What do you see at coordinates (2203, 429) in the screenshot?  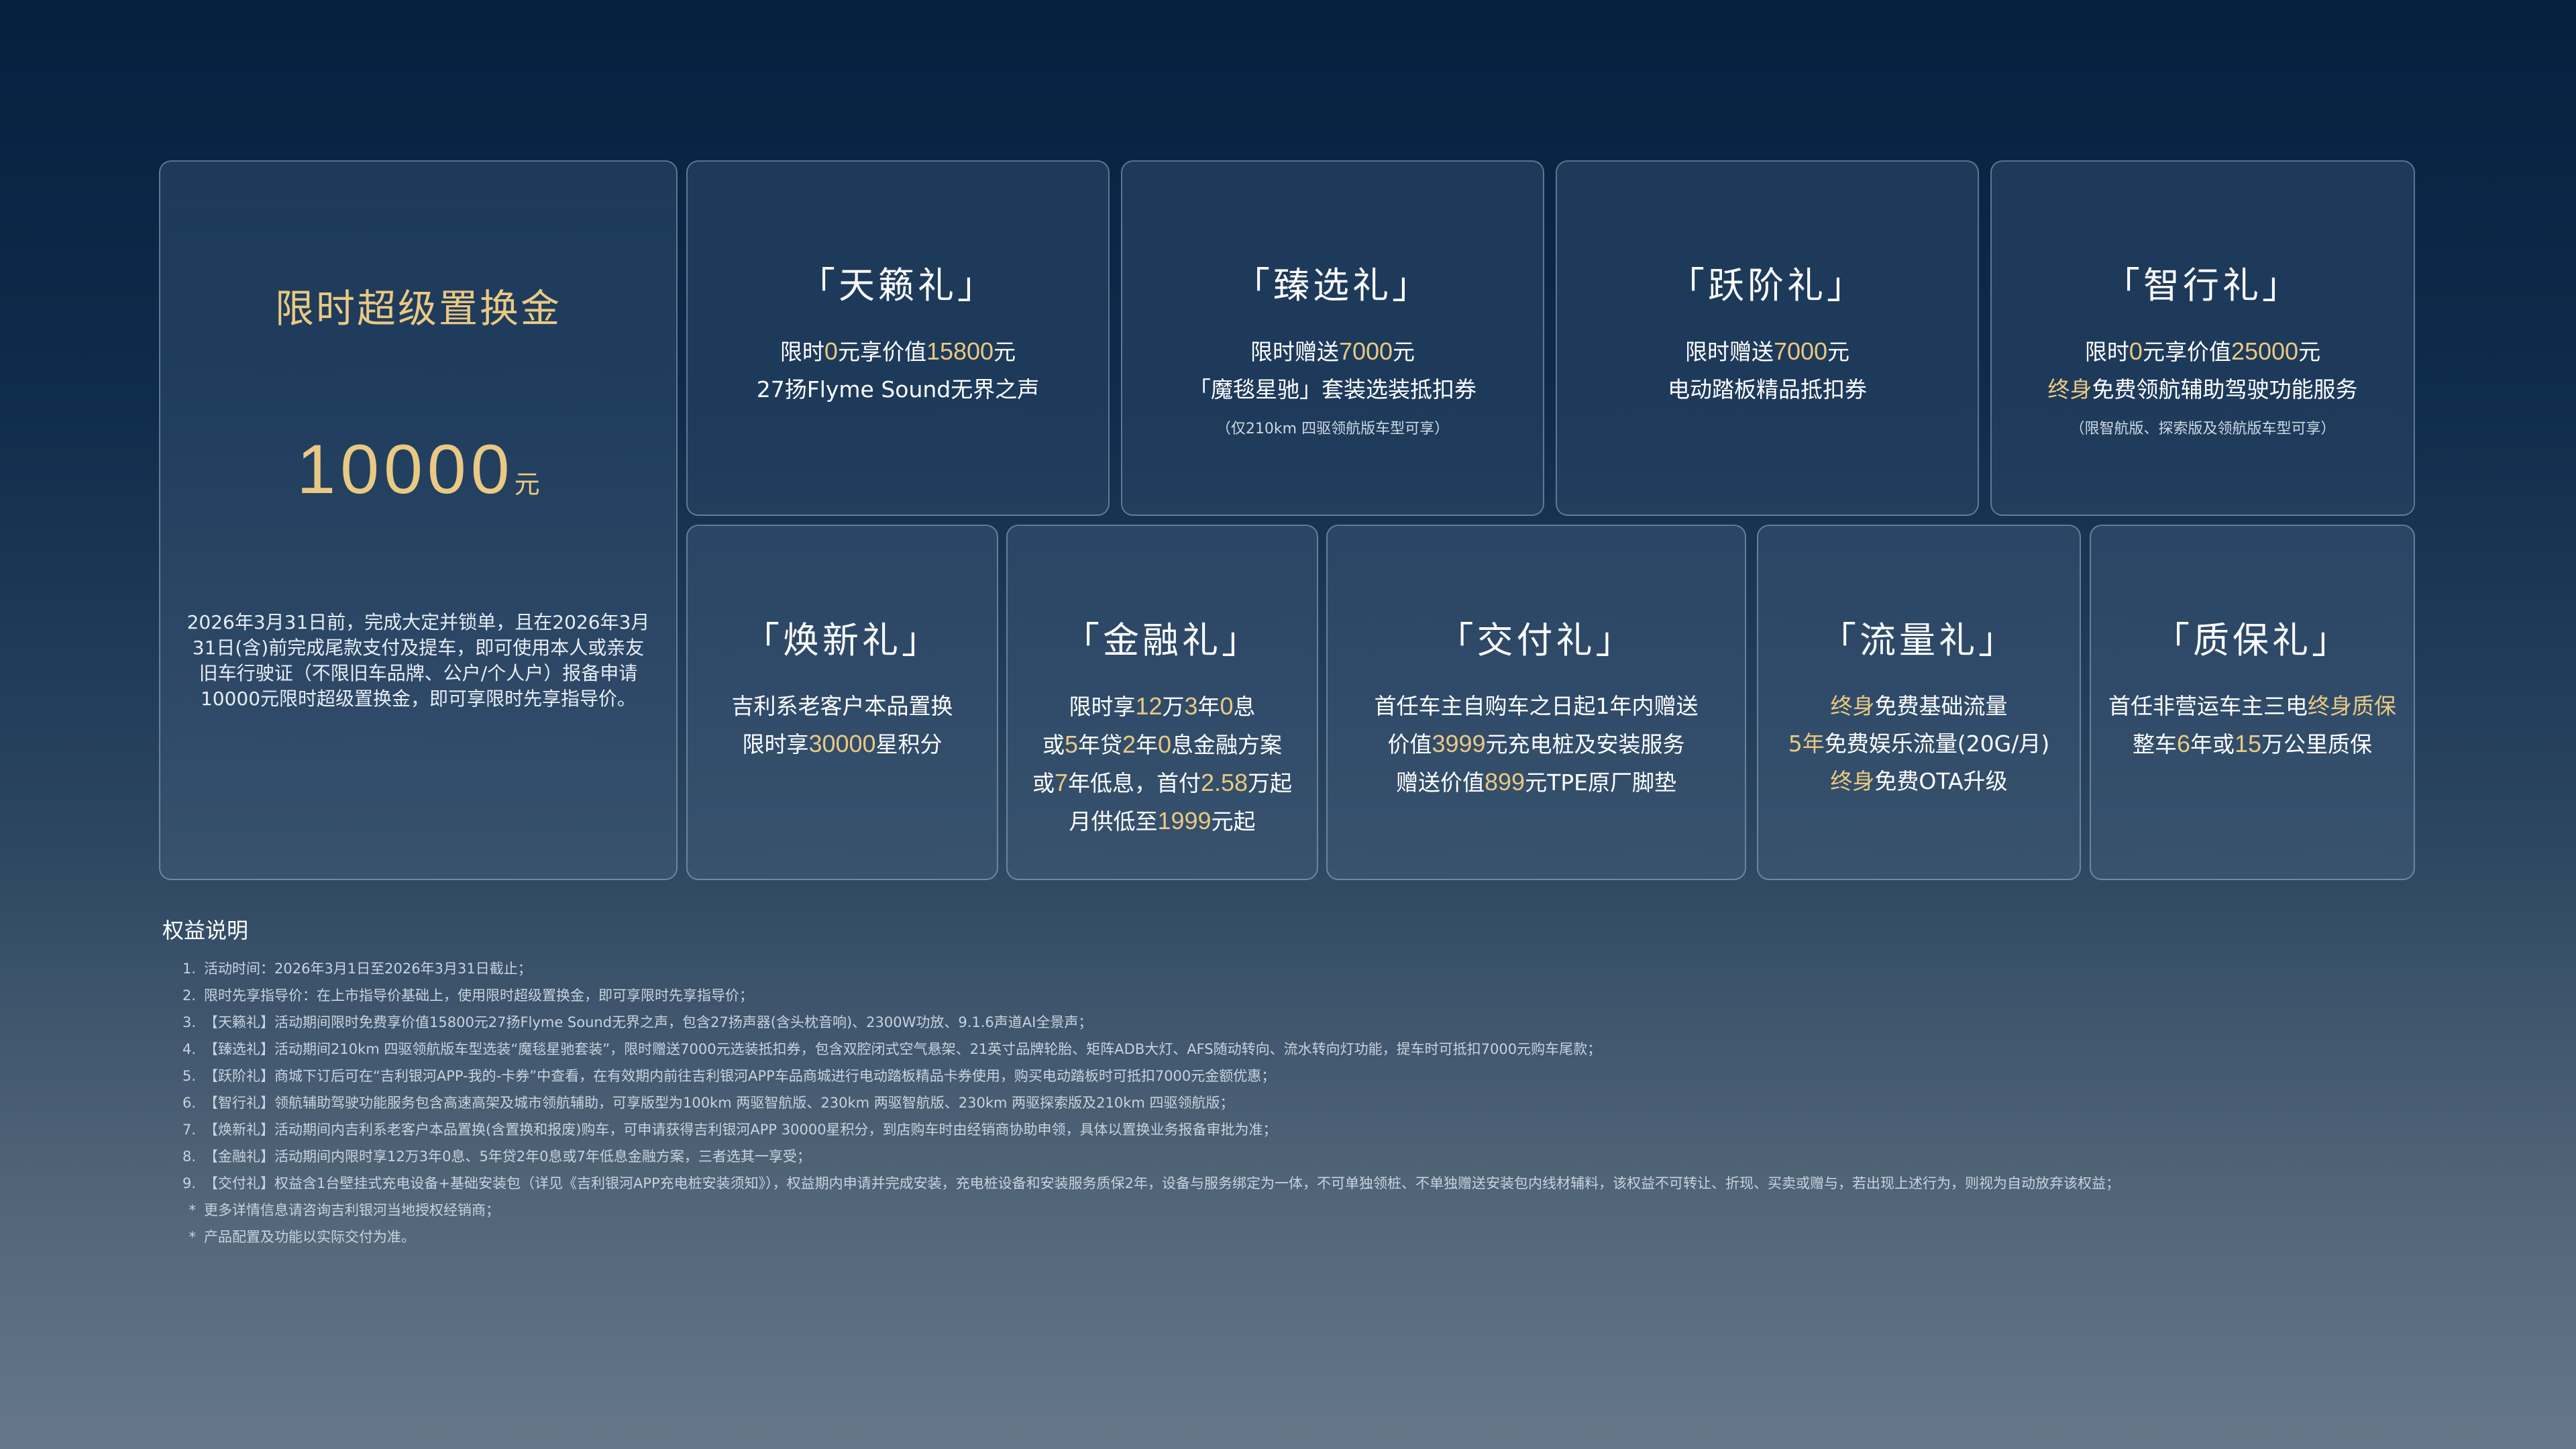 I see `gift-note: （限智航版、探索版及领航版车型可享）` at bounding box center [2203, 429].